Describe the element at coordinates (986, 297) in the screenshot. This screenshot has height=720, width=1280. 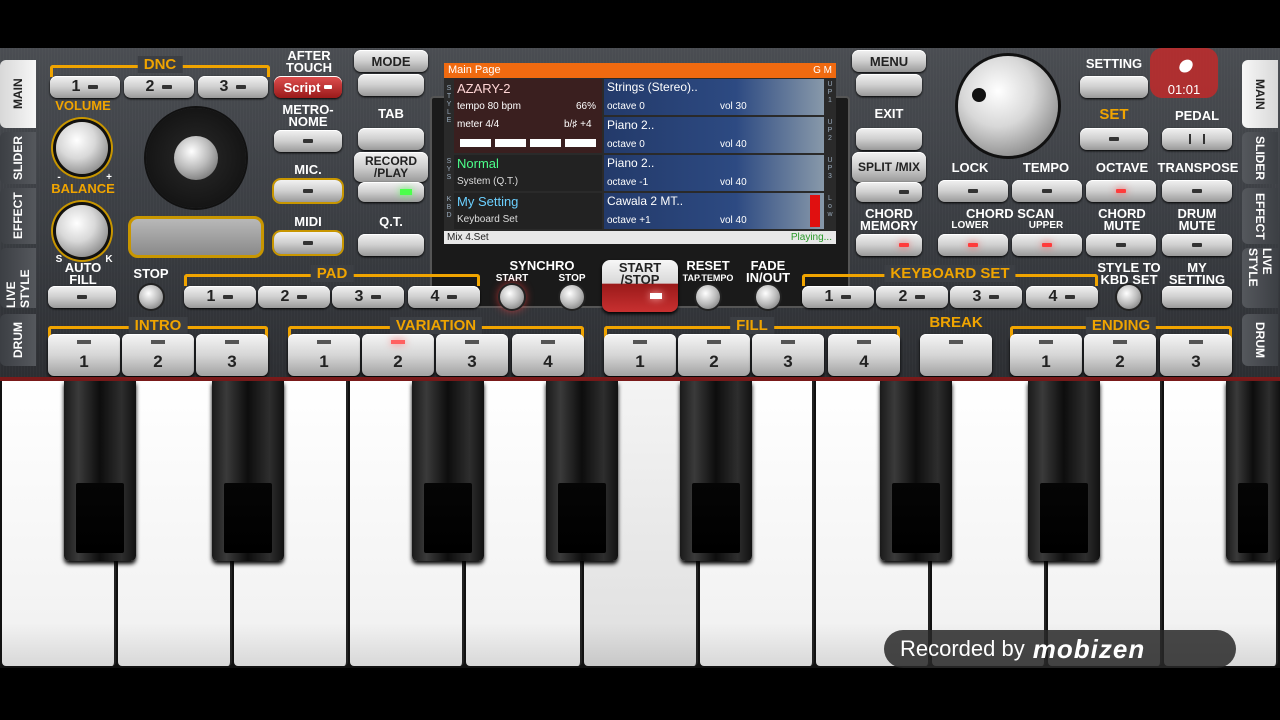
I see `keyboard-set-button-3: 3` at that location.